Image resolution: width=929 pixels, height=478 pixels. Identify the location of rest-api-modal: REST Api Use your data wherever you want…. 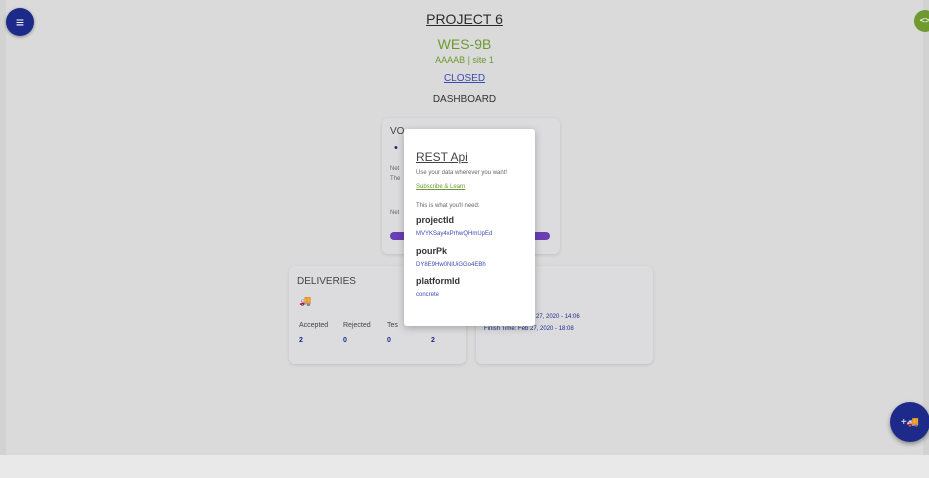
(469, 227).